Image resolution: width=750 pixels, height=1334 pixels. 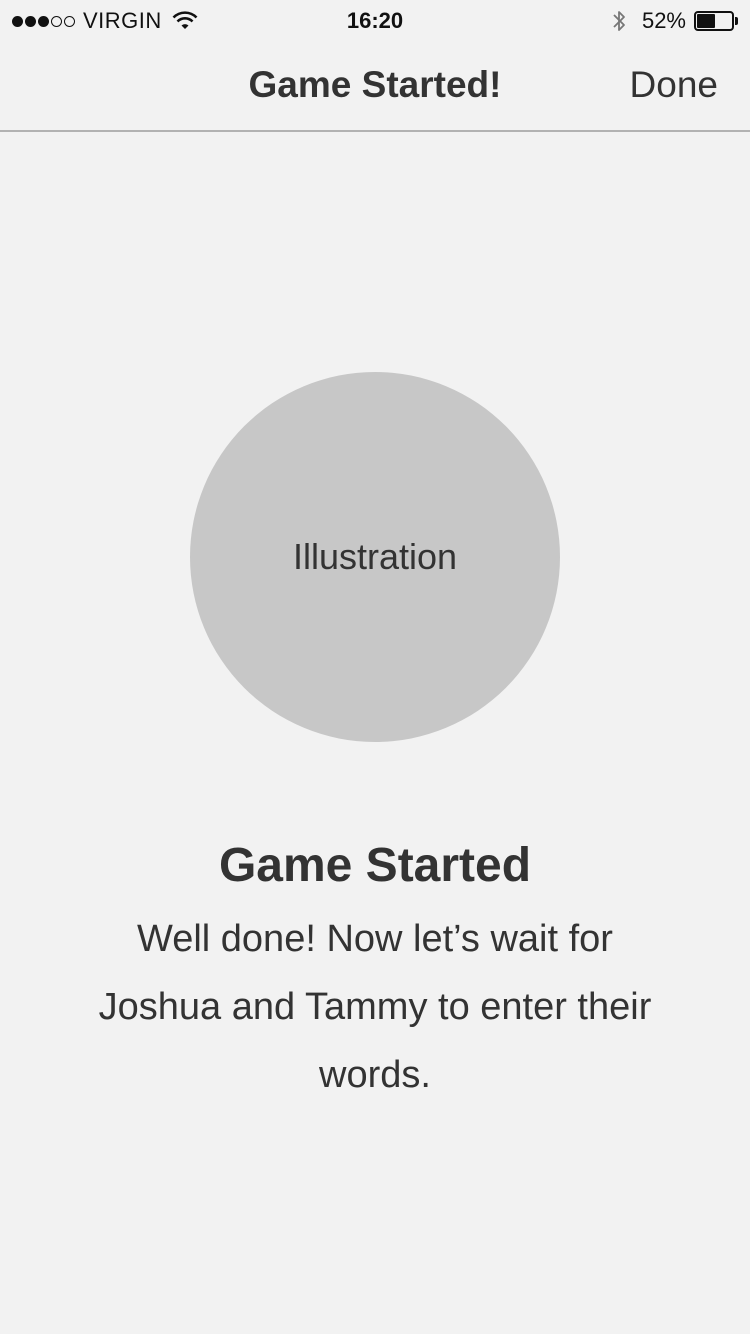 What do you see at coordinates (674, 85) in the screenshot?
I see `done-button: Done` at bounding box center [674, 85].